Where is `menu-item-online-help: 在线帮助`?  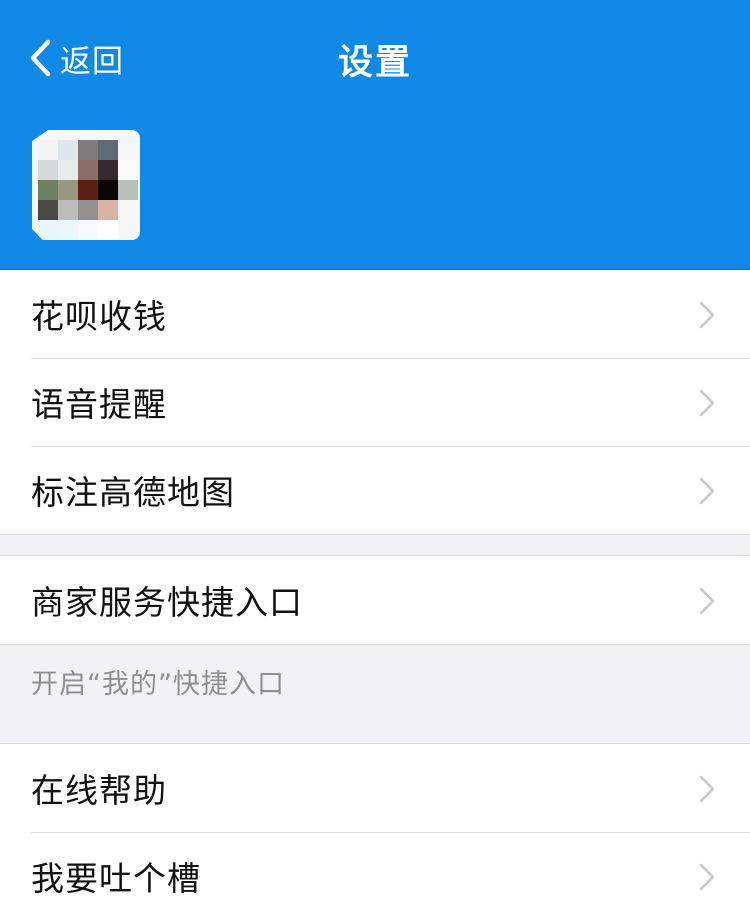
menu-item-online-help: 在线帮助 is located at coordinates (375, 788).